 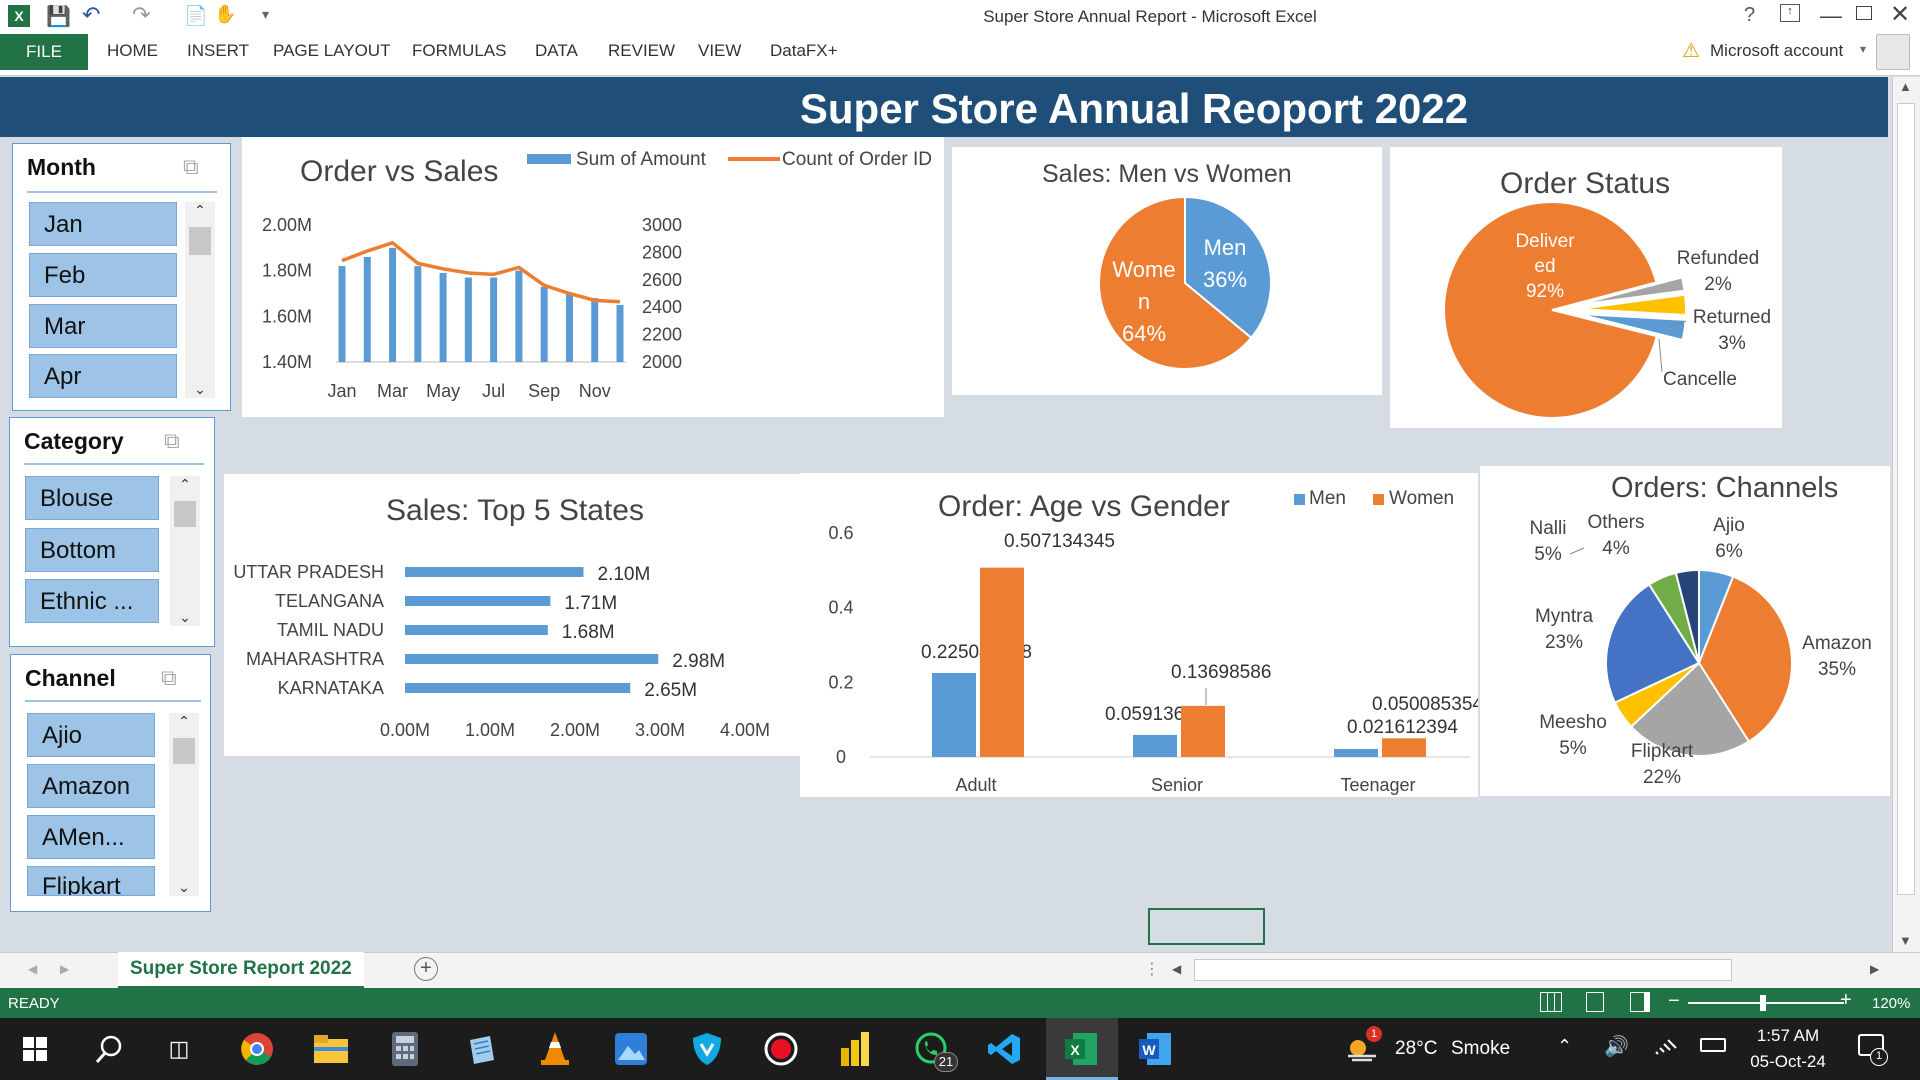 I want to click on slicer-month-scrollbar: ⌃ ⌄, so click(x=200, y=300).